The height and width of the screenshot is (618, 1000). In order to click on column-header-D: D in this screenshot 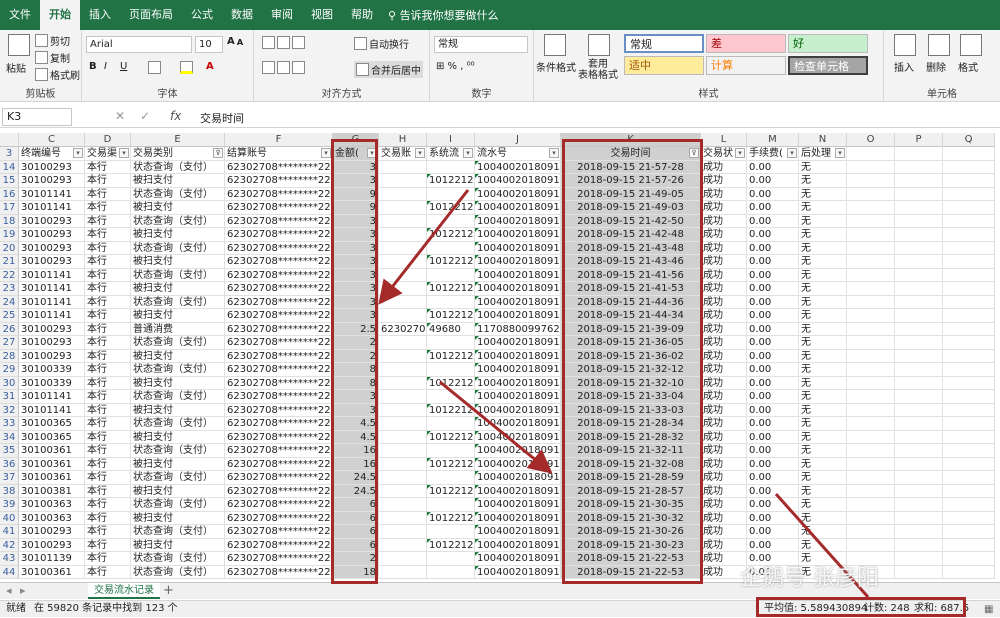, I will do `click(108, 140)`.